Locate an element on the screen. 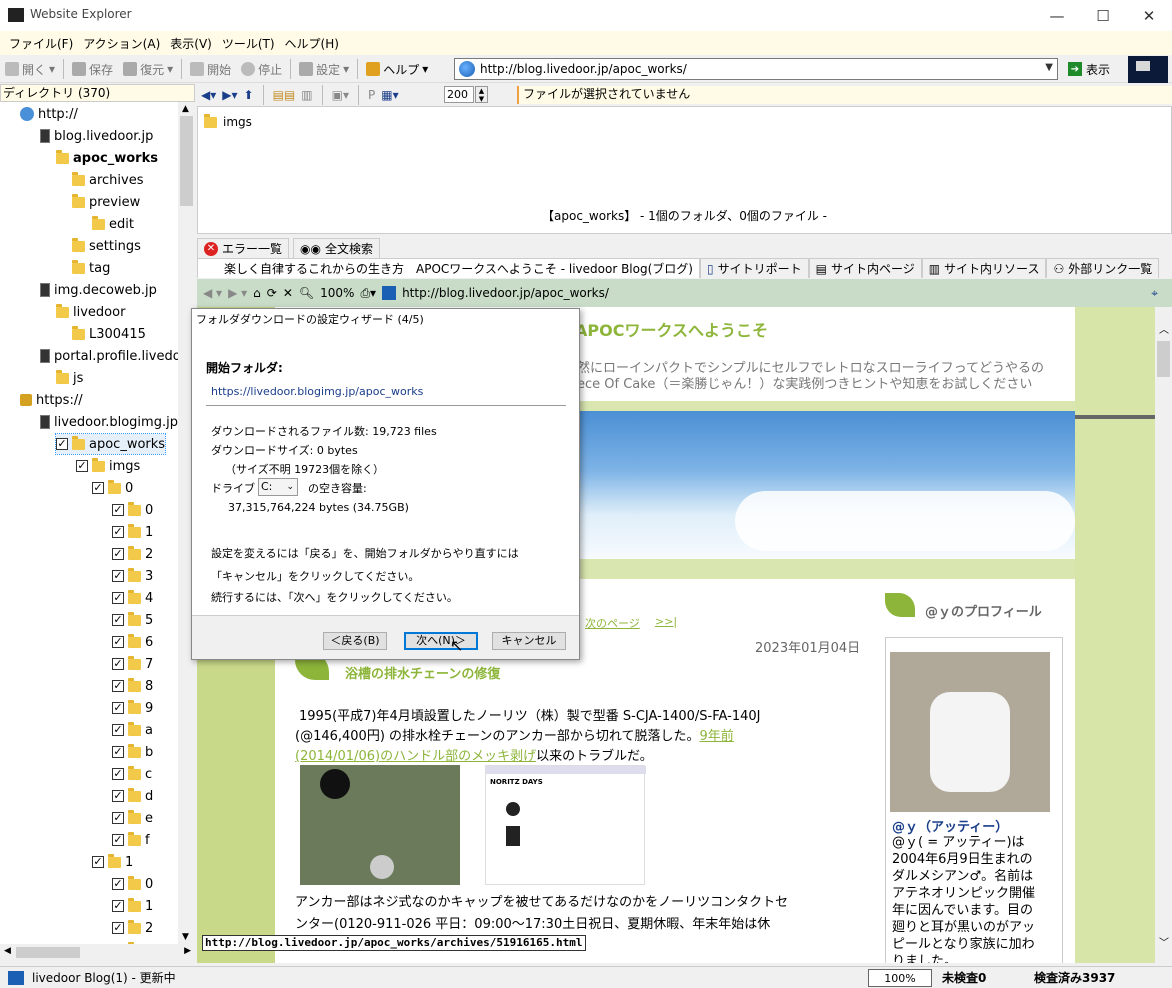 Image resolution: width=1172 pixels, height=988 pixels. tab-external-links: ⚇ 外部リンク一覧 is located at coordinates (1103, 268).